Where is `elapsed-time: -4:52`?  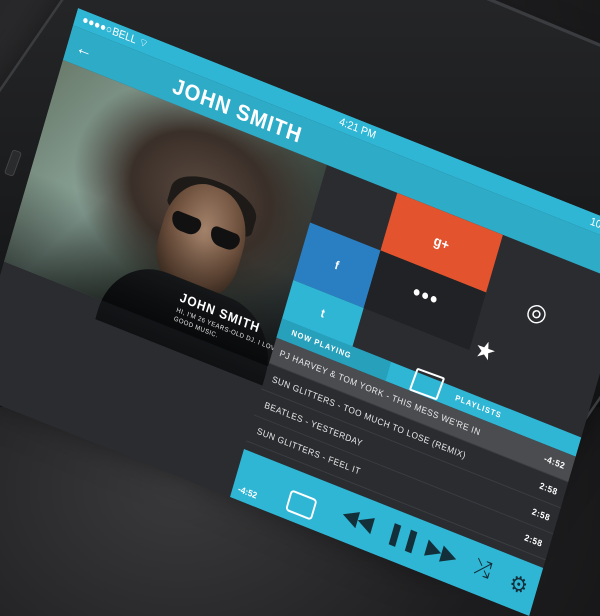
elapsed-time: -4:52 is located at coordinates (247, 492).